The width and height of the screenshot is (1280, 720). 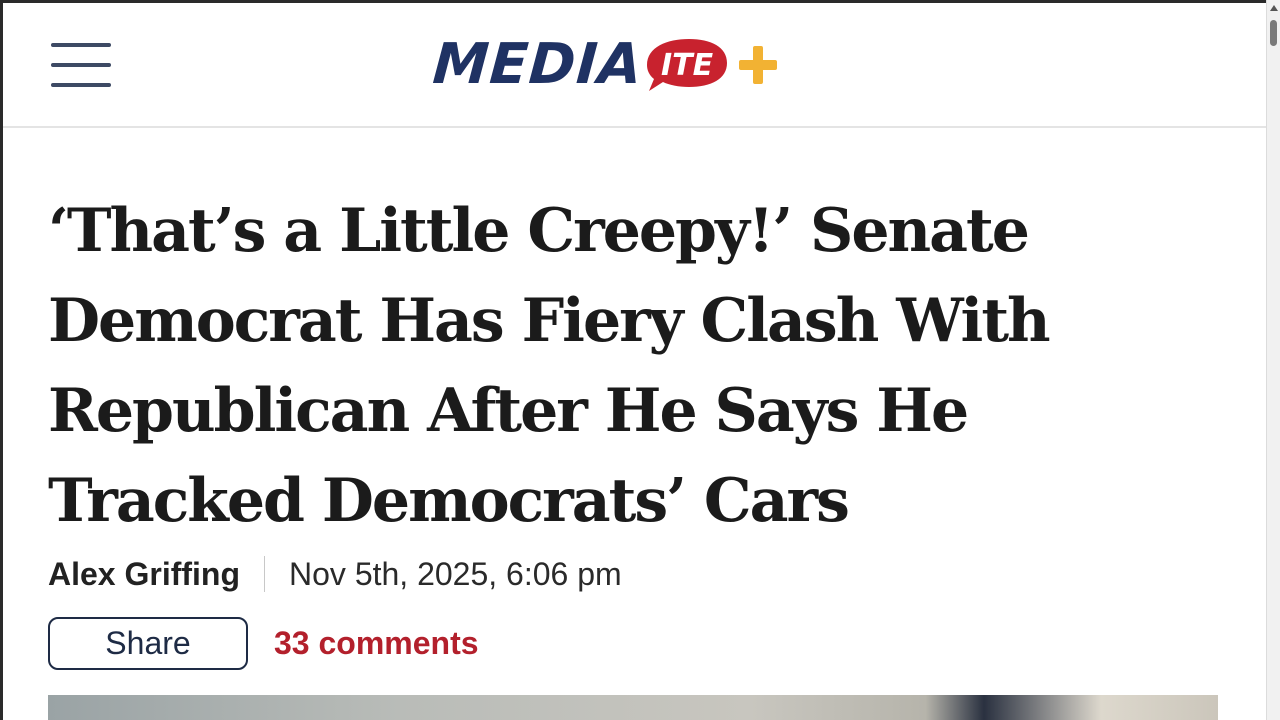 I want to click on site-logo: MEDIA ITE, so click(x=604, y=64).